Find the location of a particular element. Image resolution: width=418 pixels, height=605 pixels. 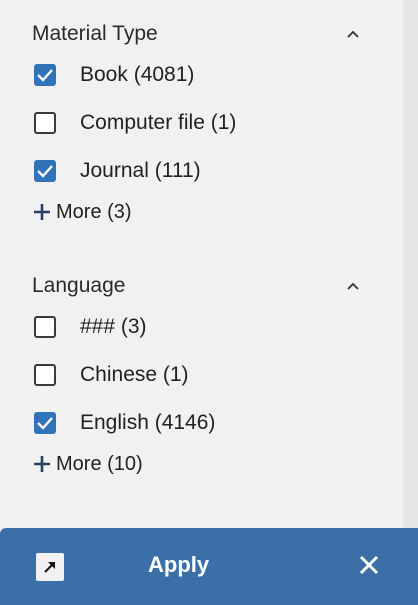

filter-option-book: Book (4081) is located at coordinates (204, 76).